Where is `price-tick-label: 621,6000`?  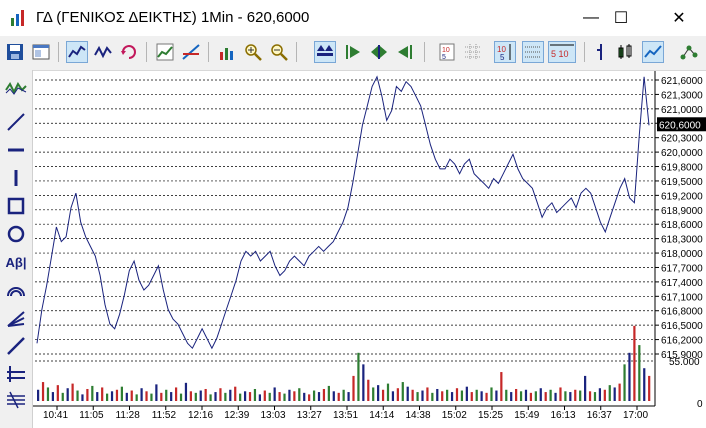 price-tick-label: 621,6000 is located at coordinates (682, 81).